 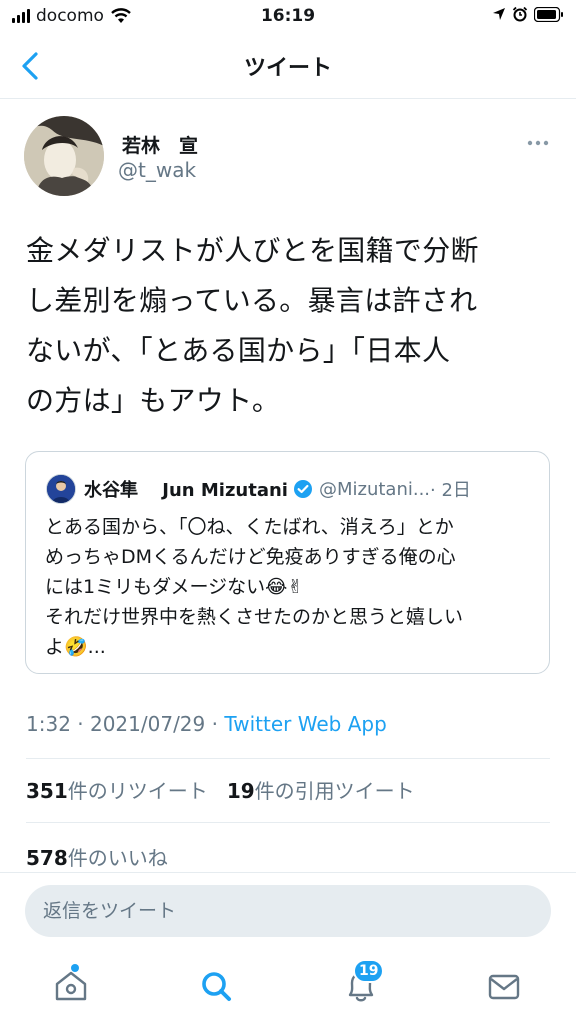 I want to click on tweet-text-line: ないが、「とある国から」「日本人, so click(x=238, y=350).